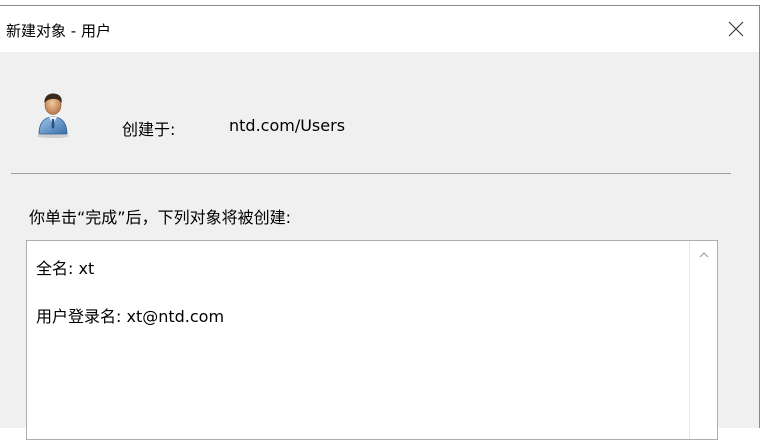  Describe the element at coordinates (65, 268) in the screenshot. I see `summary-full-name: 全名: xt` at that location.